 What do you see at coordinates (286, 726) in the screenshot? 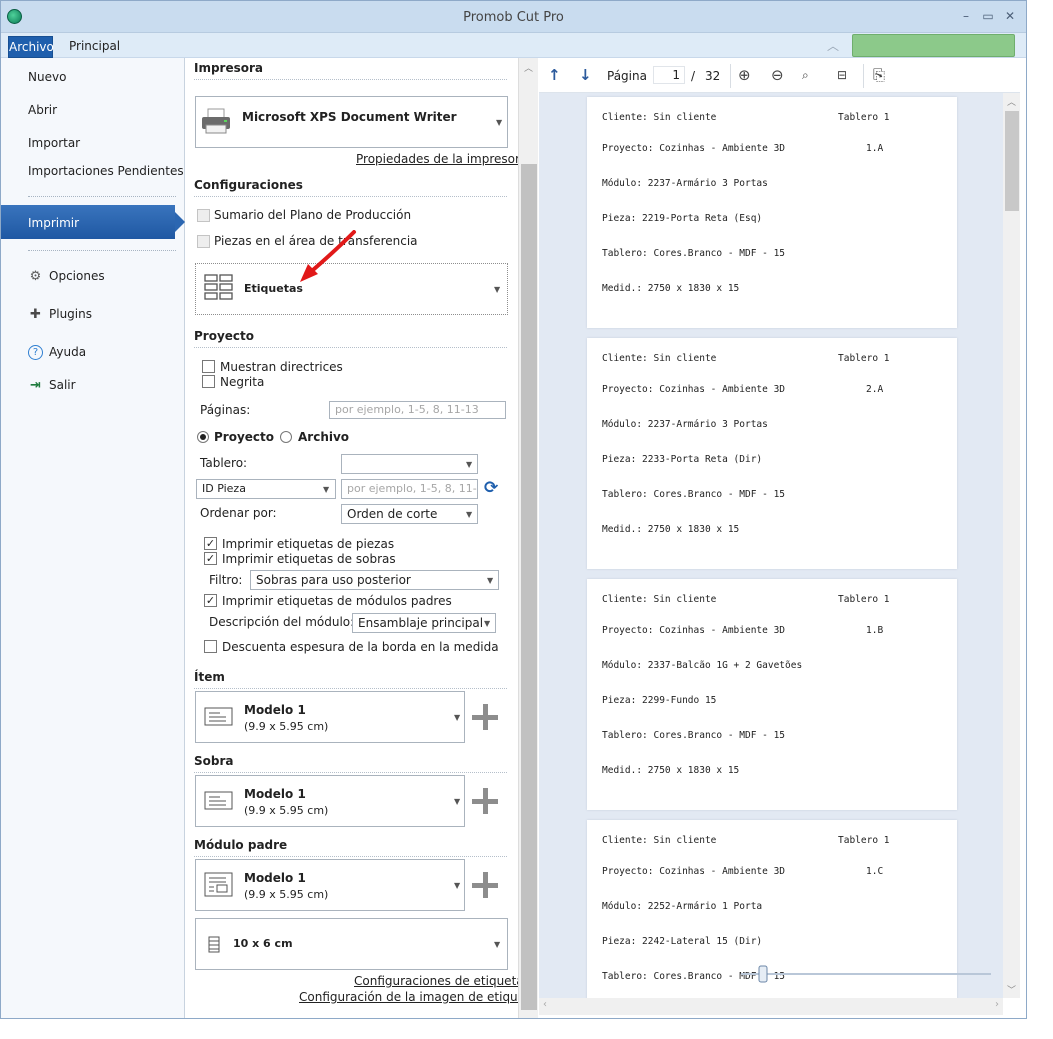
I see `item-size: (9.9 x 5.95 cm)` at bounding box center [286, 726].